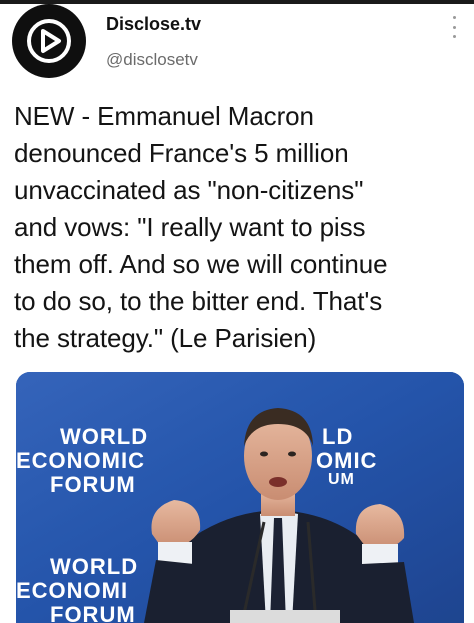 The height and width of the screenshot is (623, 474). What do you see at coordinates (72, 590) in the screenshot?
I see `logo-line: ECONOMI` at bounding box center [72, 590].